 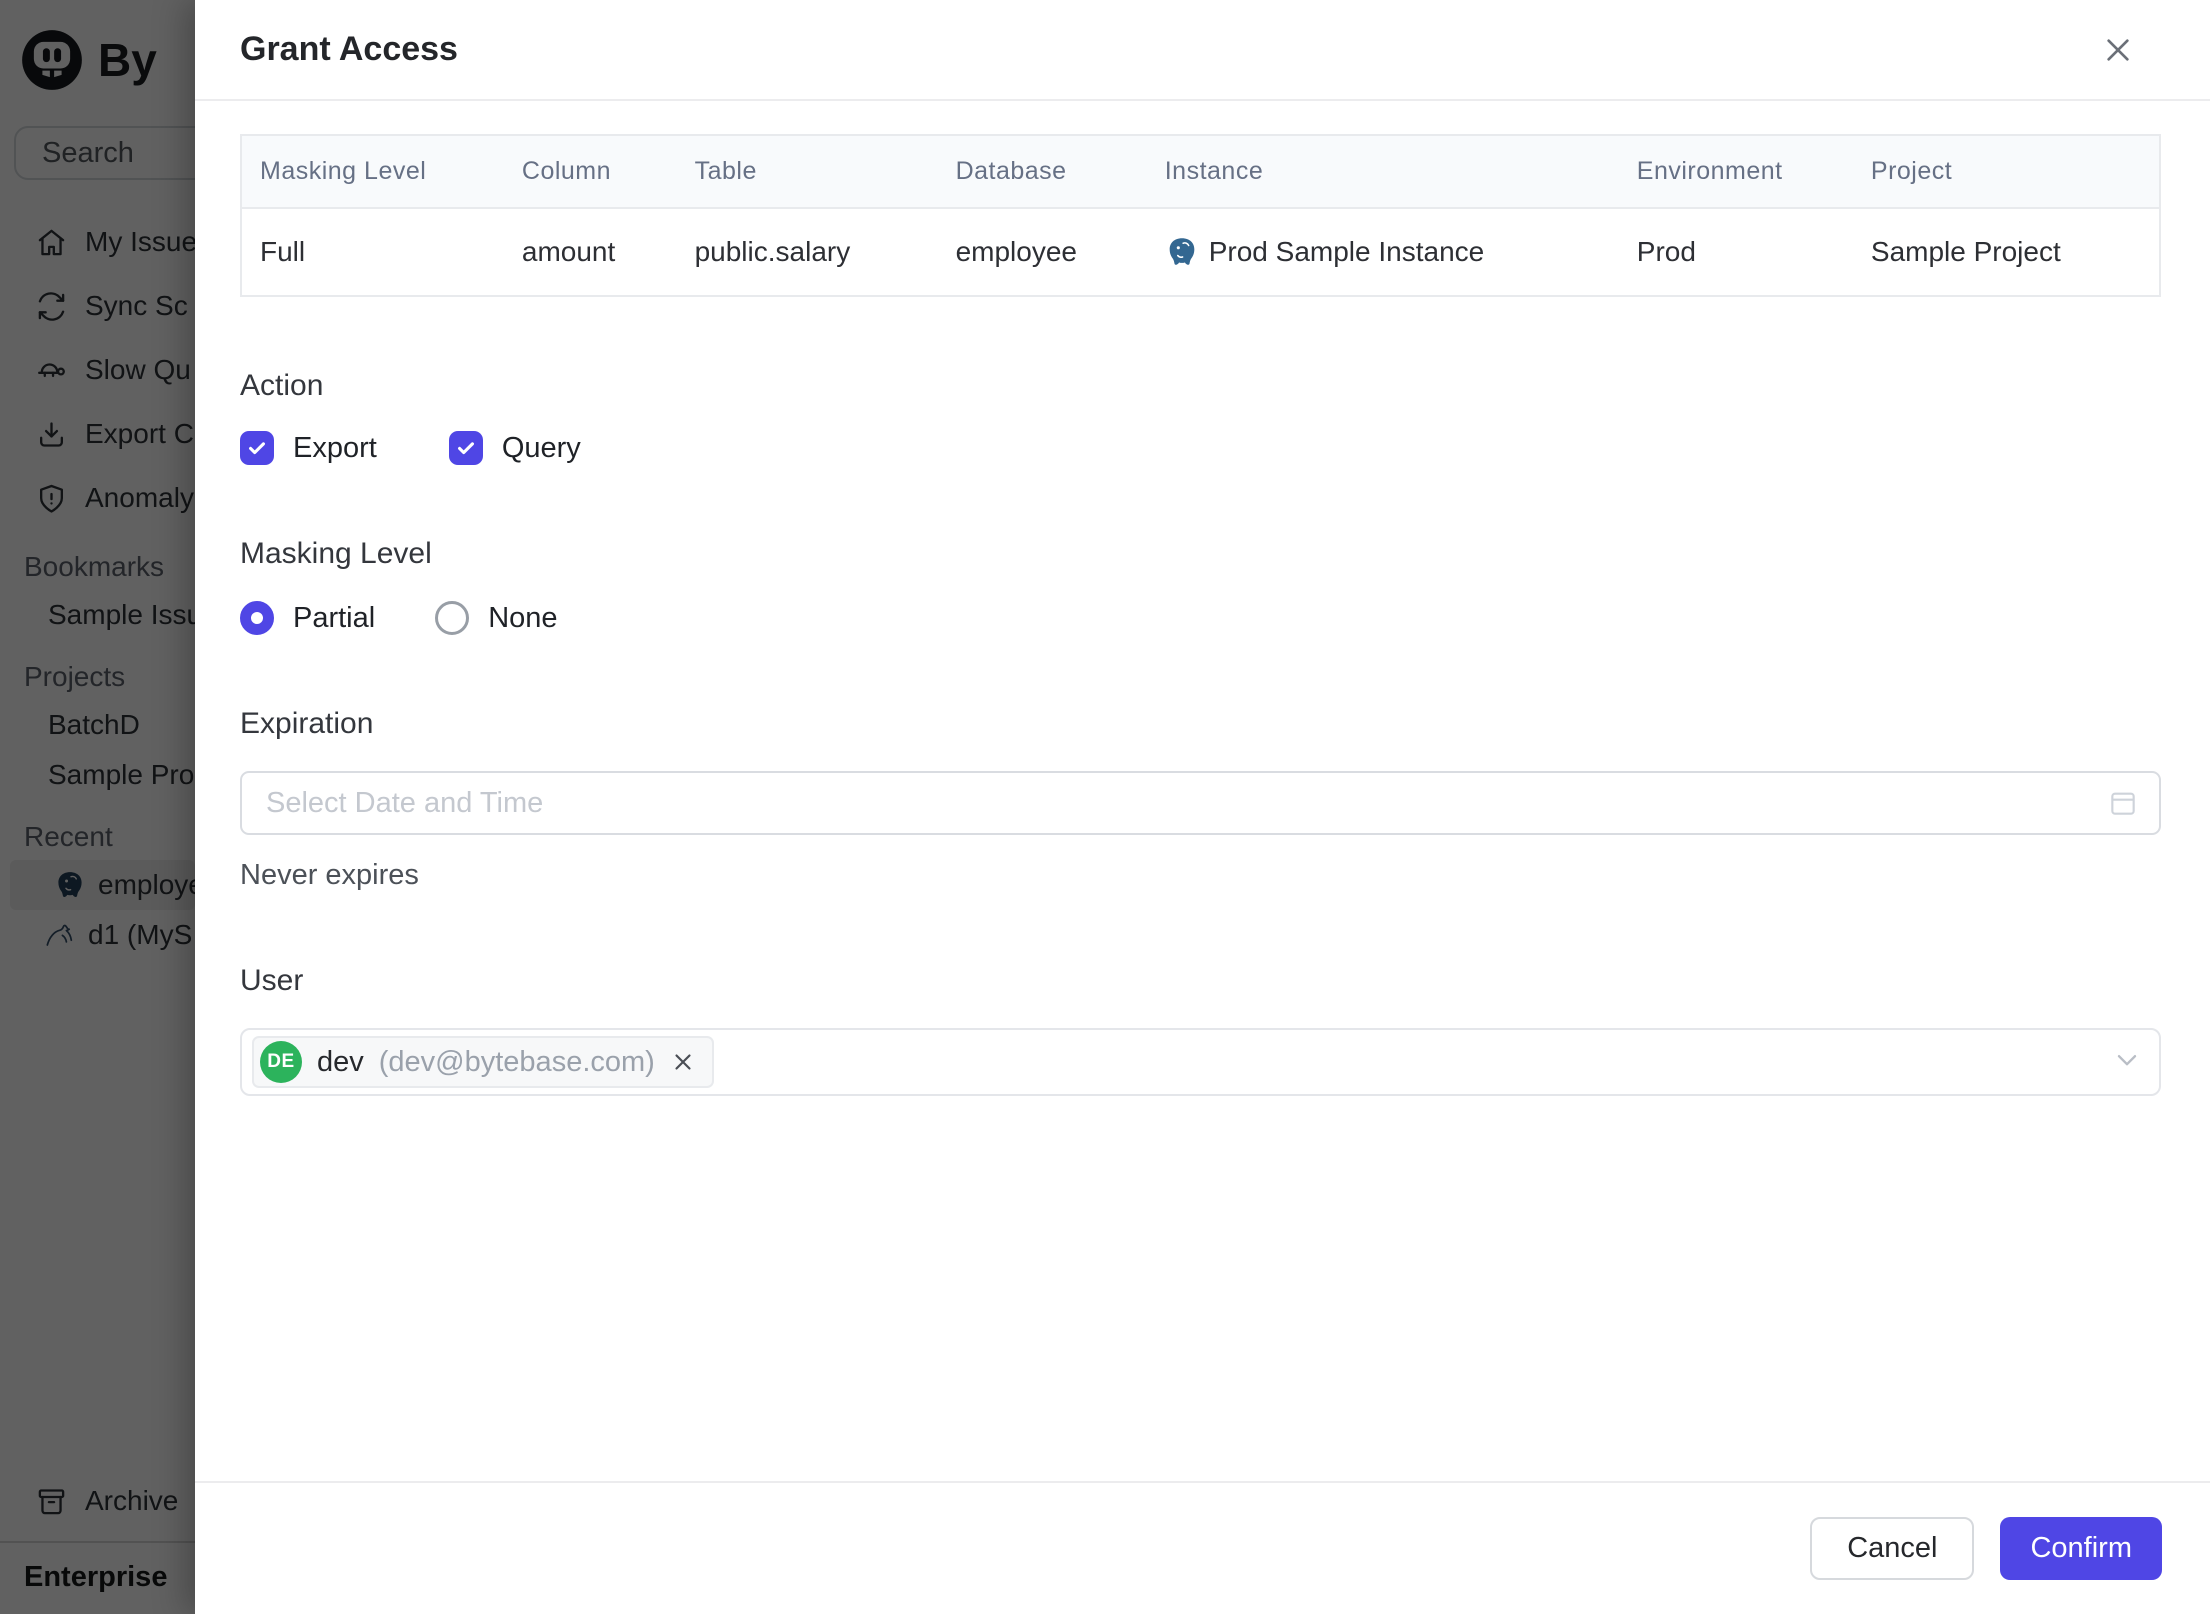 I want to click on action-heading: Action, so click(x=282, y=385).